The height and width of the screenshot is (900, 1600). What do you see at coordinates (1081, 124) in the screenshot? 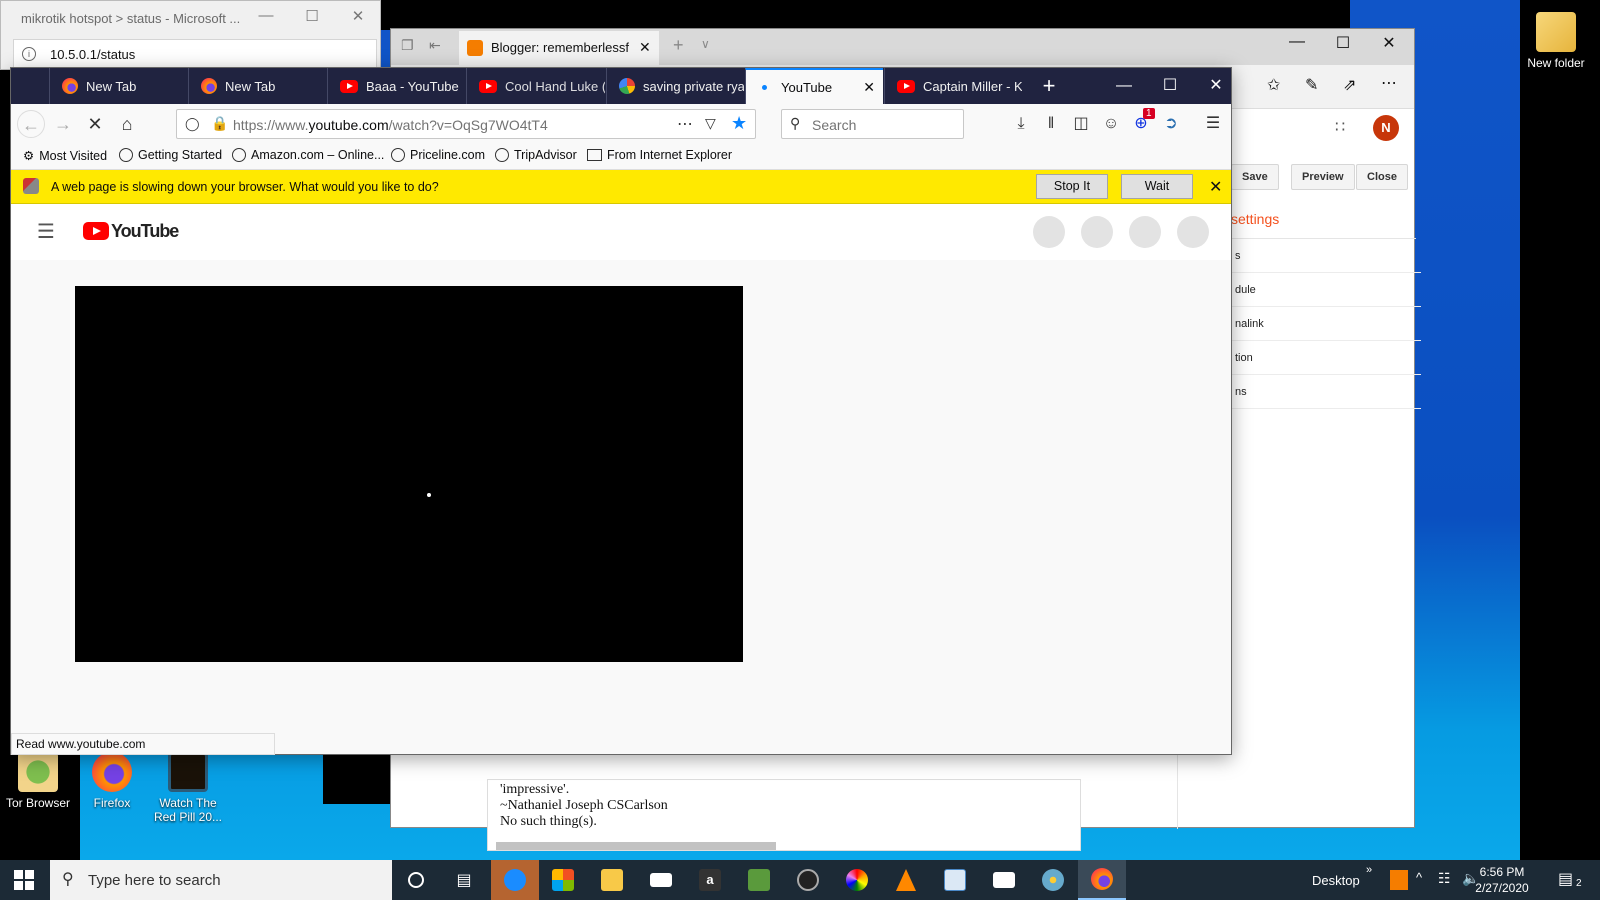
I see `sidebar-icon: ◫` at bounding box center [1081, 124].